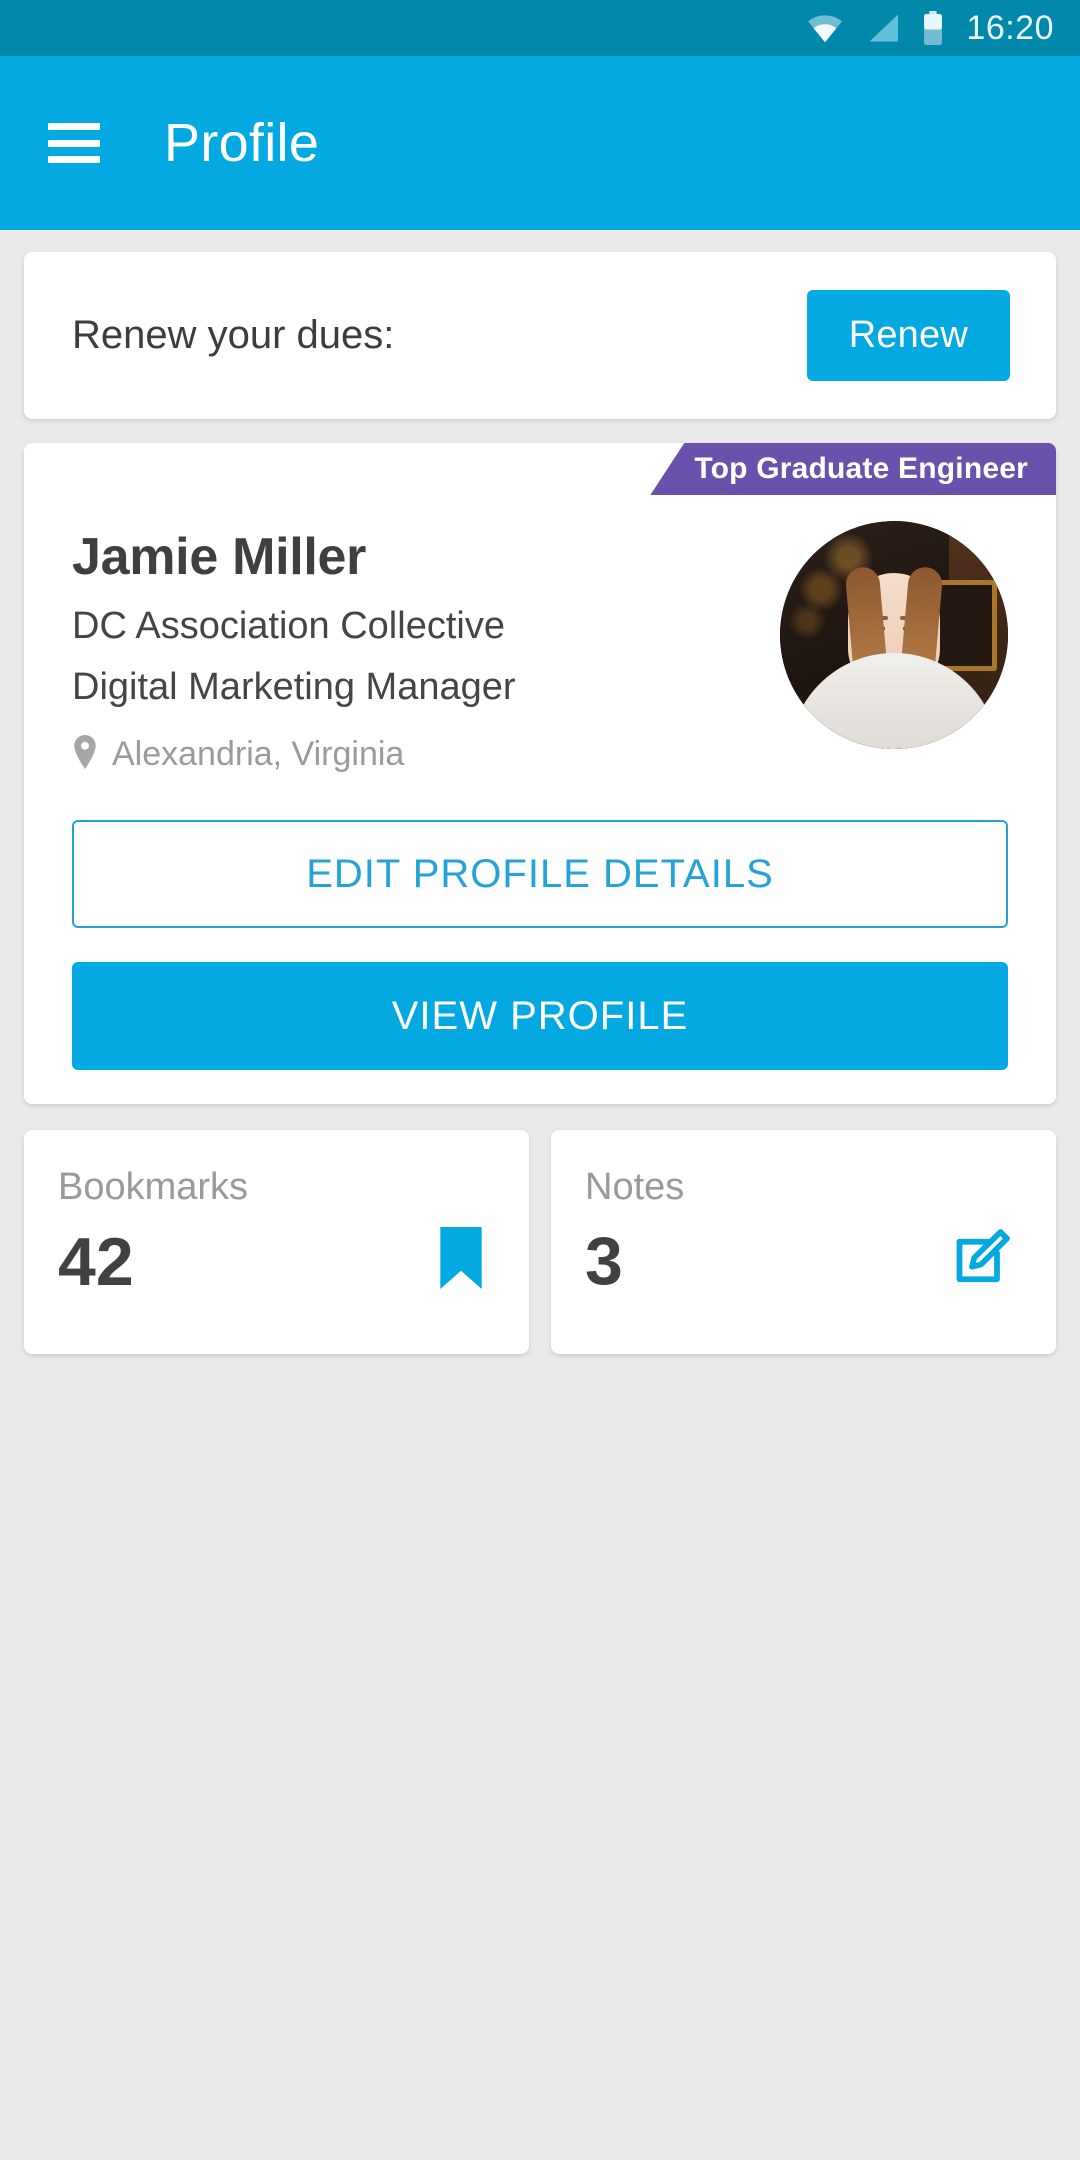 Image resolution: width=1080 pixels, height=2160 pixels. What do you see at coordinates (982, 1260) in the screenshot?
I see `edit-note-icon` at bounding box center [982, 1260].